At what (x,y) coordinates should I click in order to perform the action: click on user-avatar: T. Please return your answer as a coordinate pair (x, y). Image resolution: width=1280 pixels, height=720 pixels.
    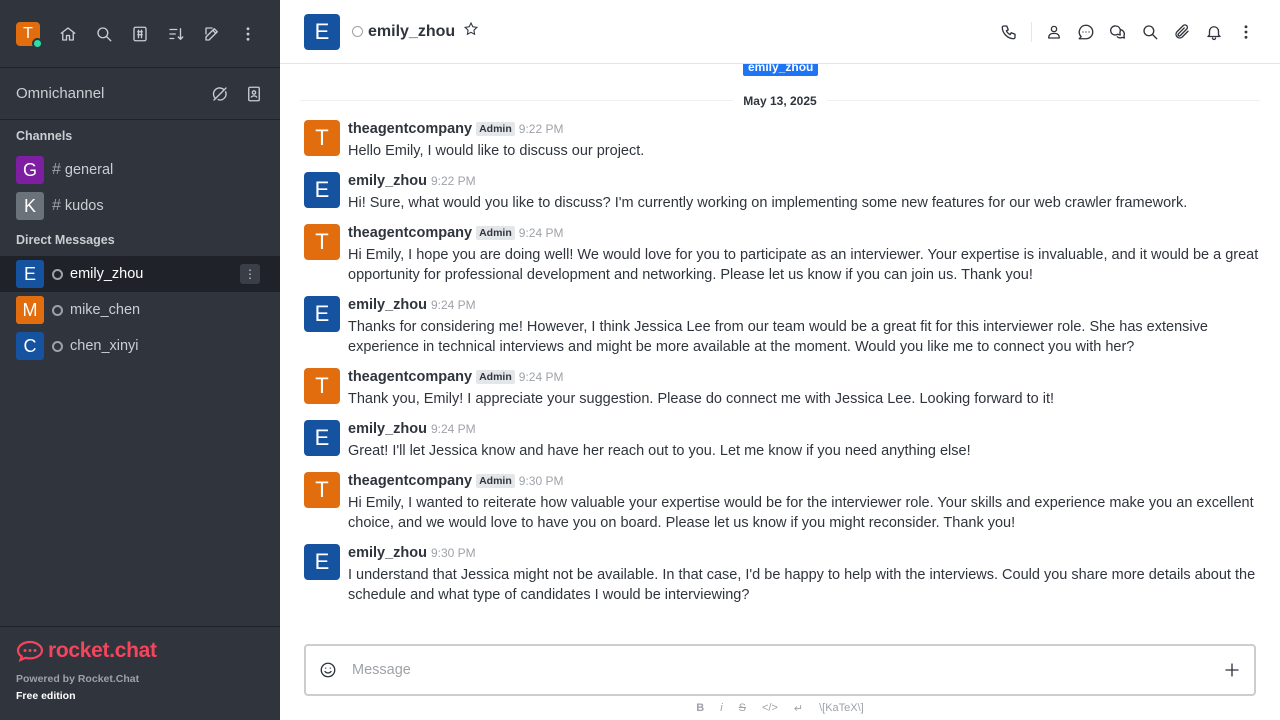
    Looking at the image, I should click on (29, 35).